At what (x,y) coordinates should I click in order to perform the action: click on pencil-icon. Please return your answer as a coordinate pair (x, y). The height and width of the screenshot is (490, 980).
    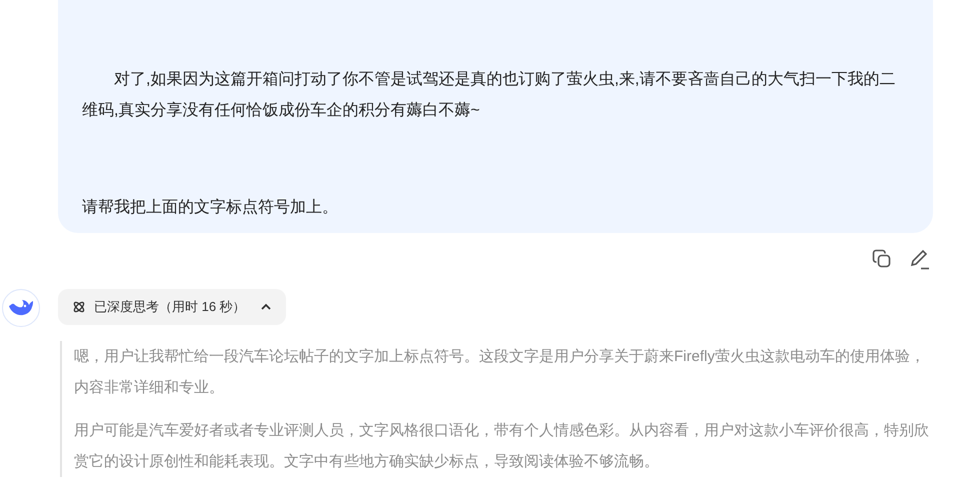
    Looking at the image, I should click on (920, 259).